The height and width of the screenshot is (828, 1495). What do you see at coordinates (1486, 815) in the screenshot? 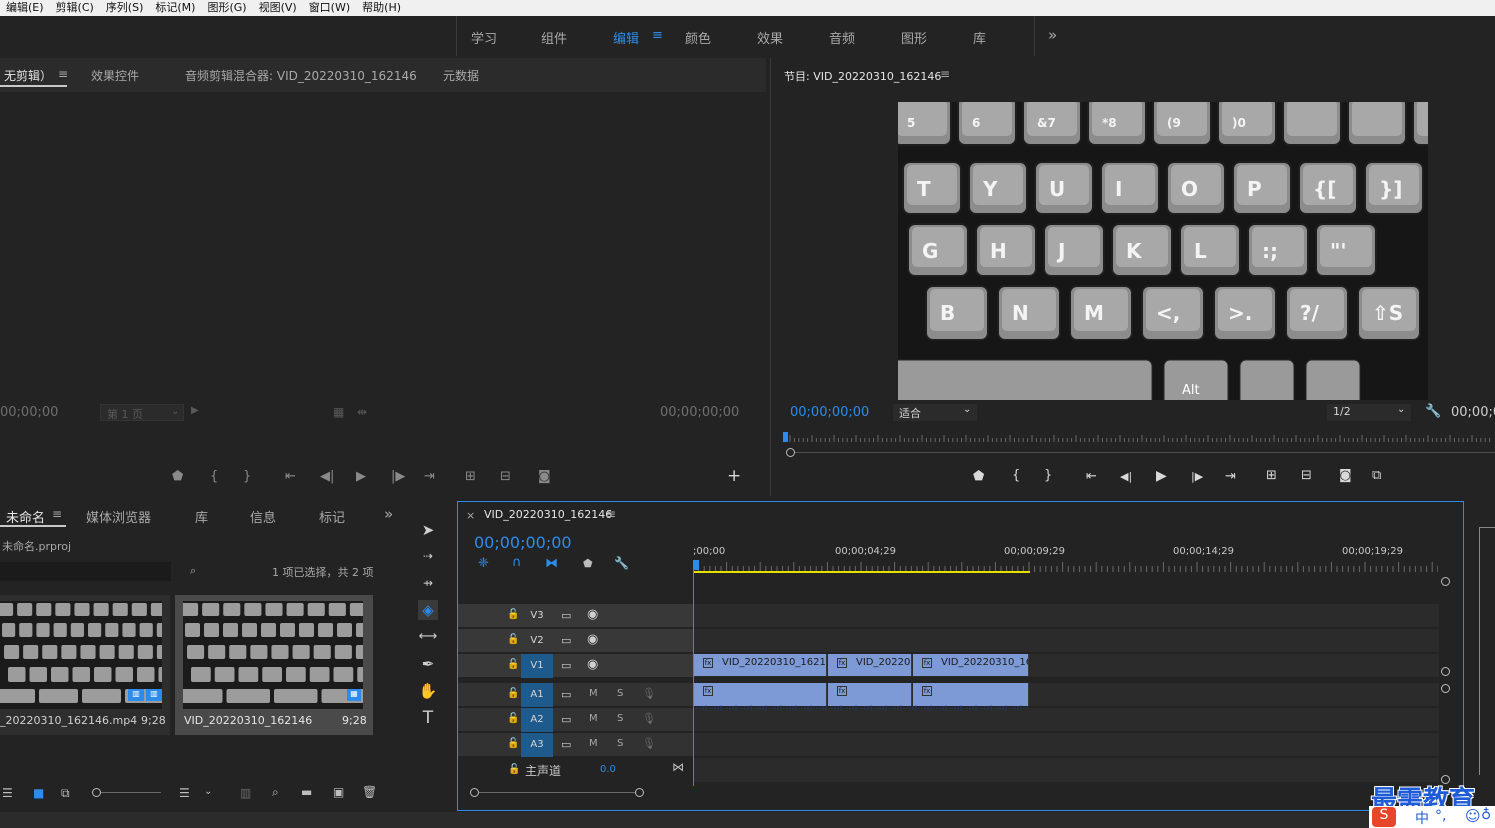
I see `skin-icon: ♁` at bounding box center [1486, 815].